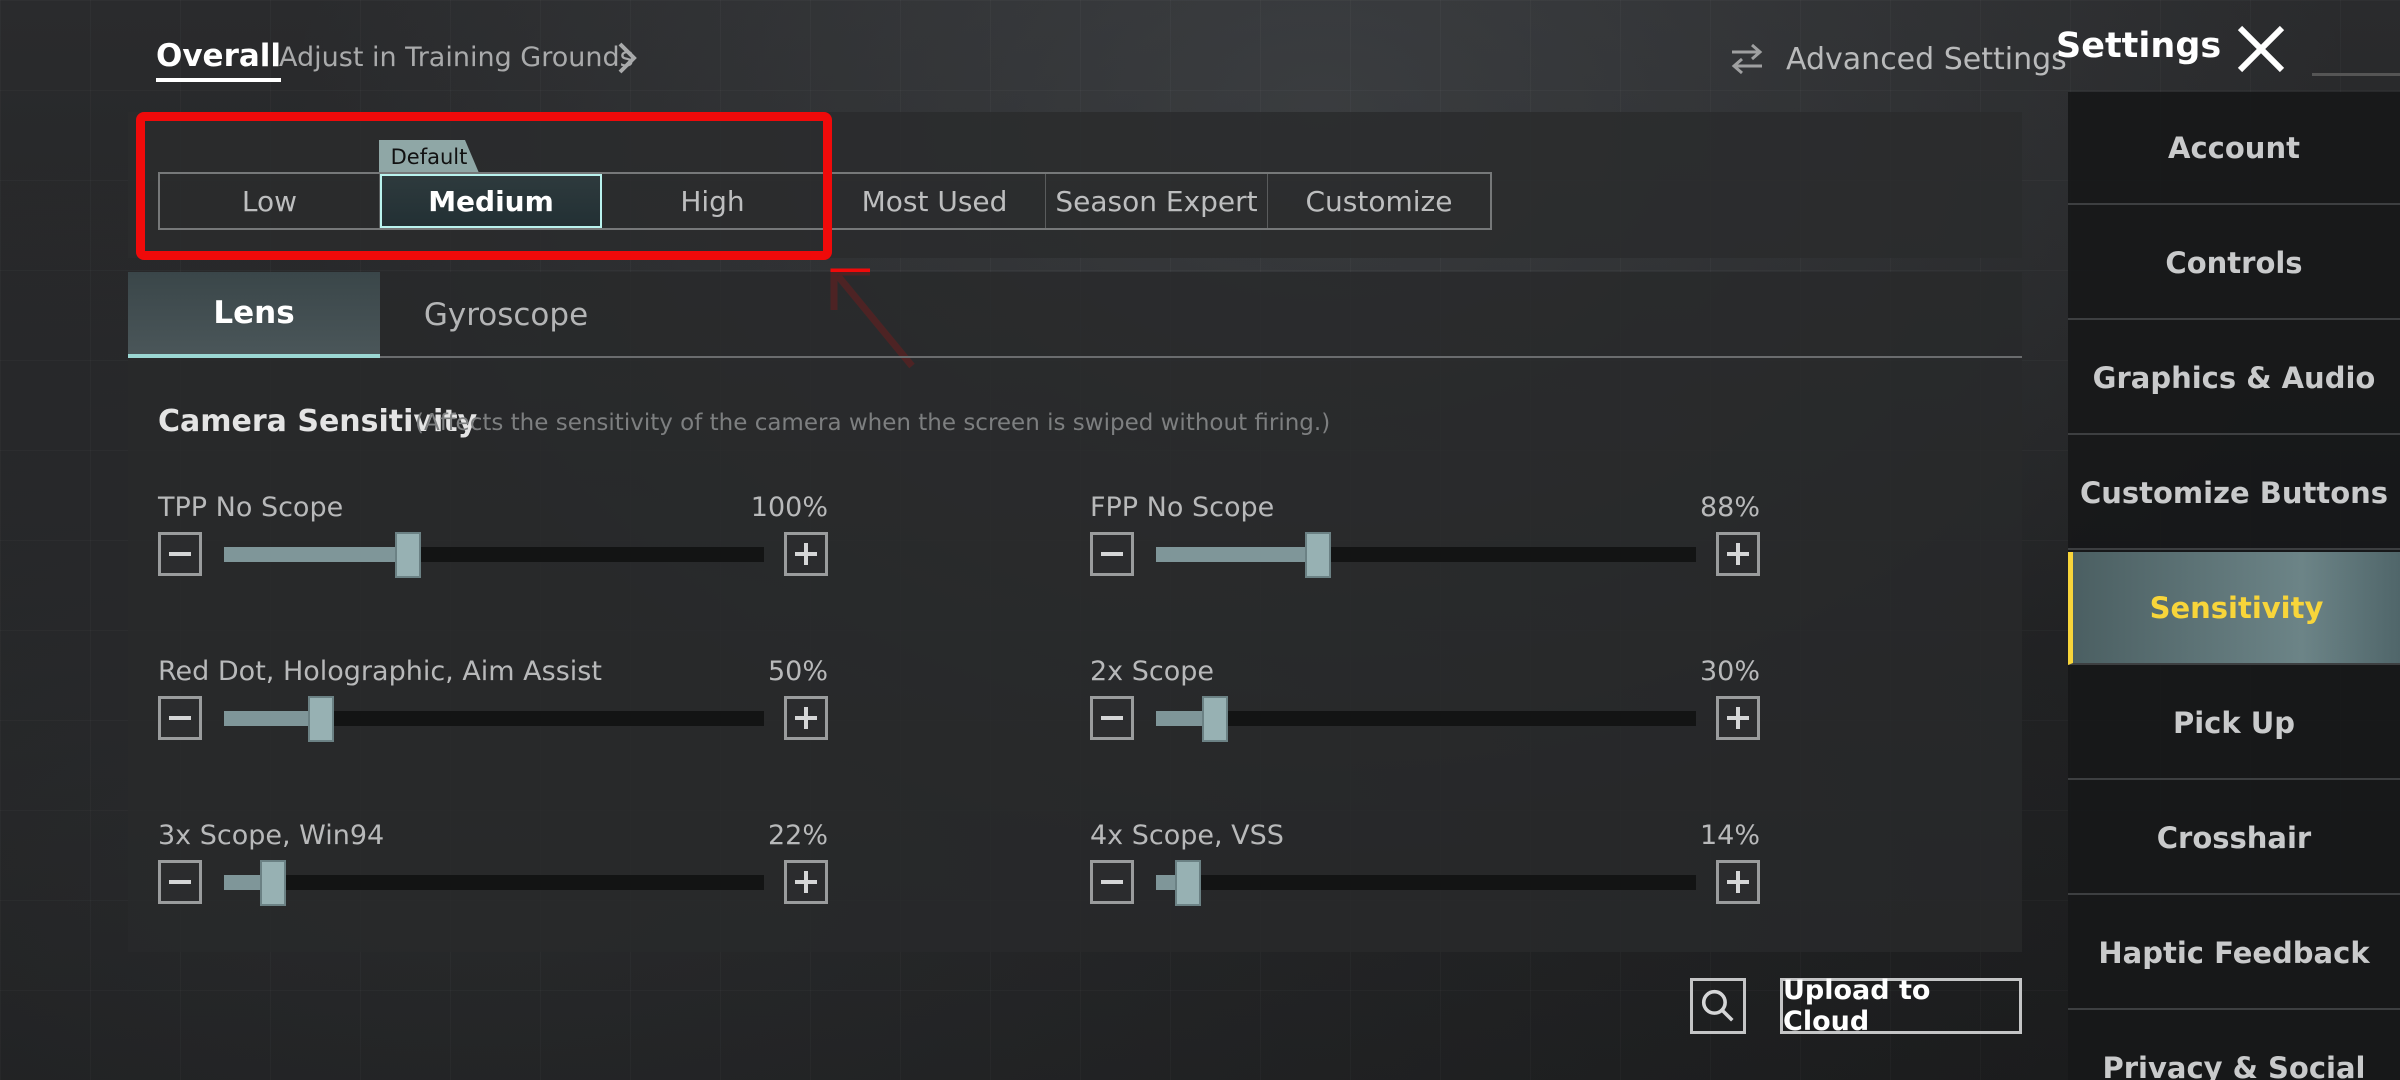  What do you see at coordinates (484, 186) in the screenshot?
I see `annotation-highlight-box` at bounding box center [484, 186].